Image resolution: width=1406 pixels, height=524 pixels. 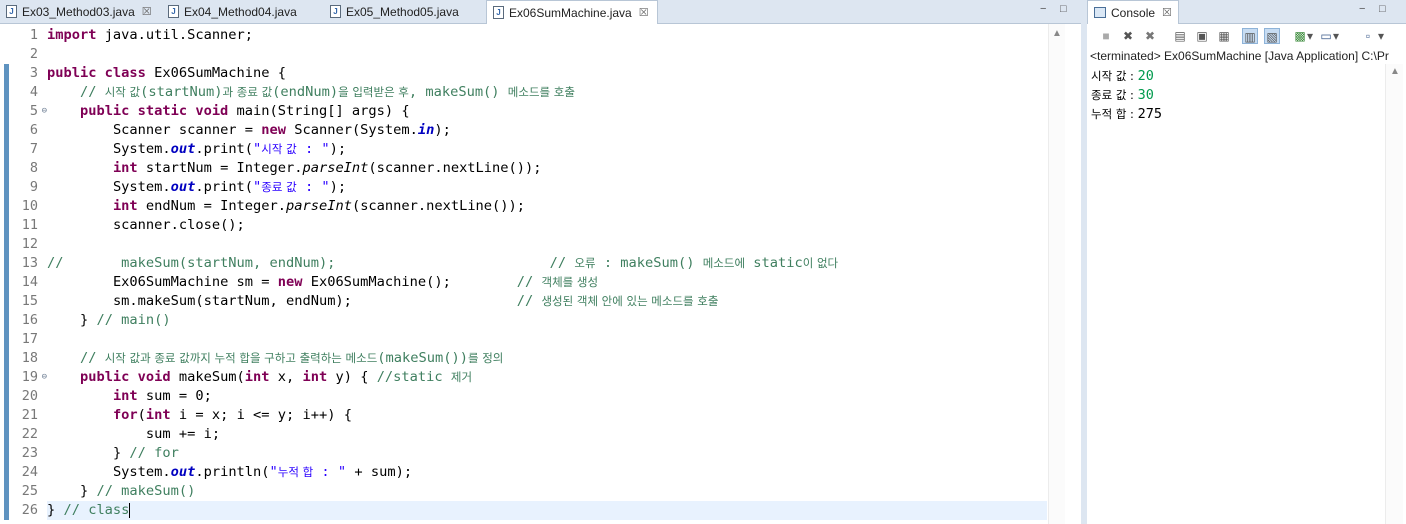 What do you see at coordinates (178, 225) in the screenshot?
I see `code-text: scanner.close();` at bounding box center [178, 225].